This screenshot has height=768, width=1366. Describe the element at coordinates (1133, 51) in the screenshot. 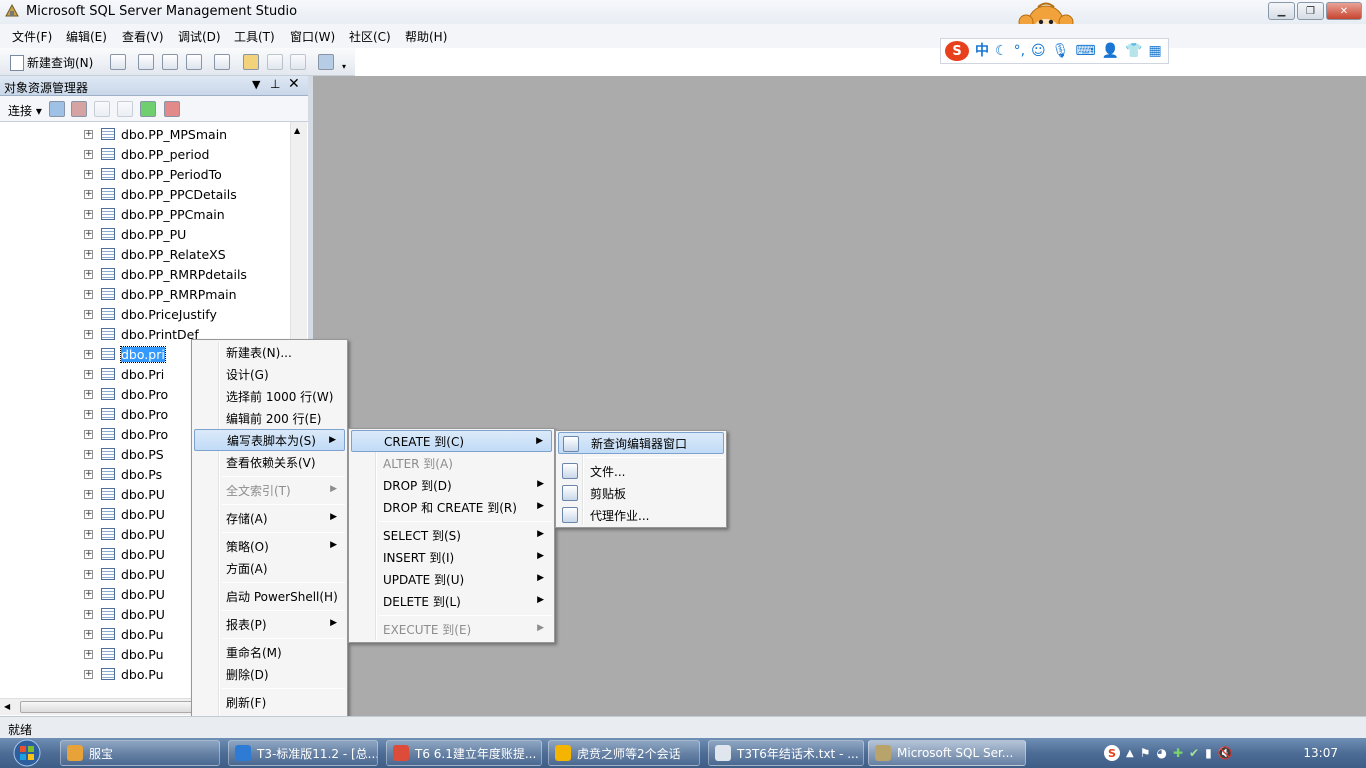

I see `skin-shirt-icon: 👕` at that location.